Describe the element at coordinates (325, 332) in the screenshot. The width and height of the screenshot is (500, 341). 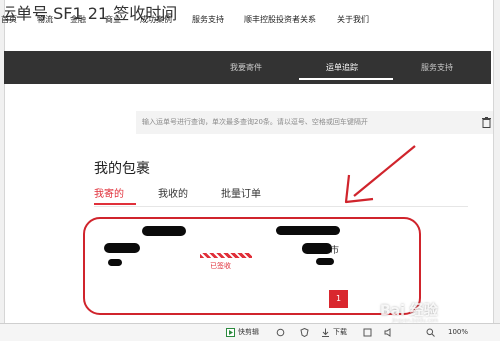
I see `download-icon` at that location.